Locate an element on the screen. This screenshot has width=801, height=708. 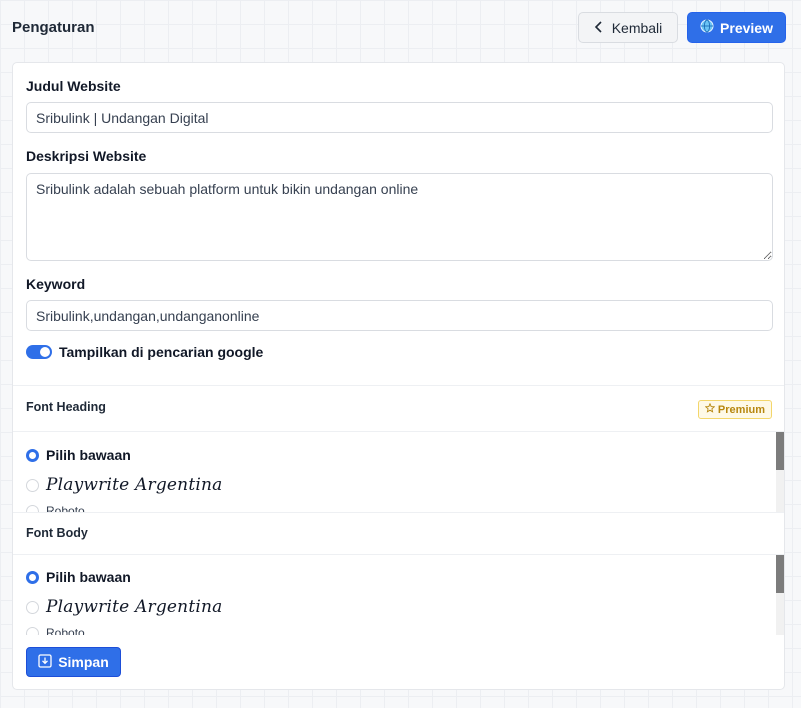
chevron-left-icon is located at coordinates (599, 28).